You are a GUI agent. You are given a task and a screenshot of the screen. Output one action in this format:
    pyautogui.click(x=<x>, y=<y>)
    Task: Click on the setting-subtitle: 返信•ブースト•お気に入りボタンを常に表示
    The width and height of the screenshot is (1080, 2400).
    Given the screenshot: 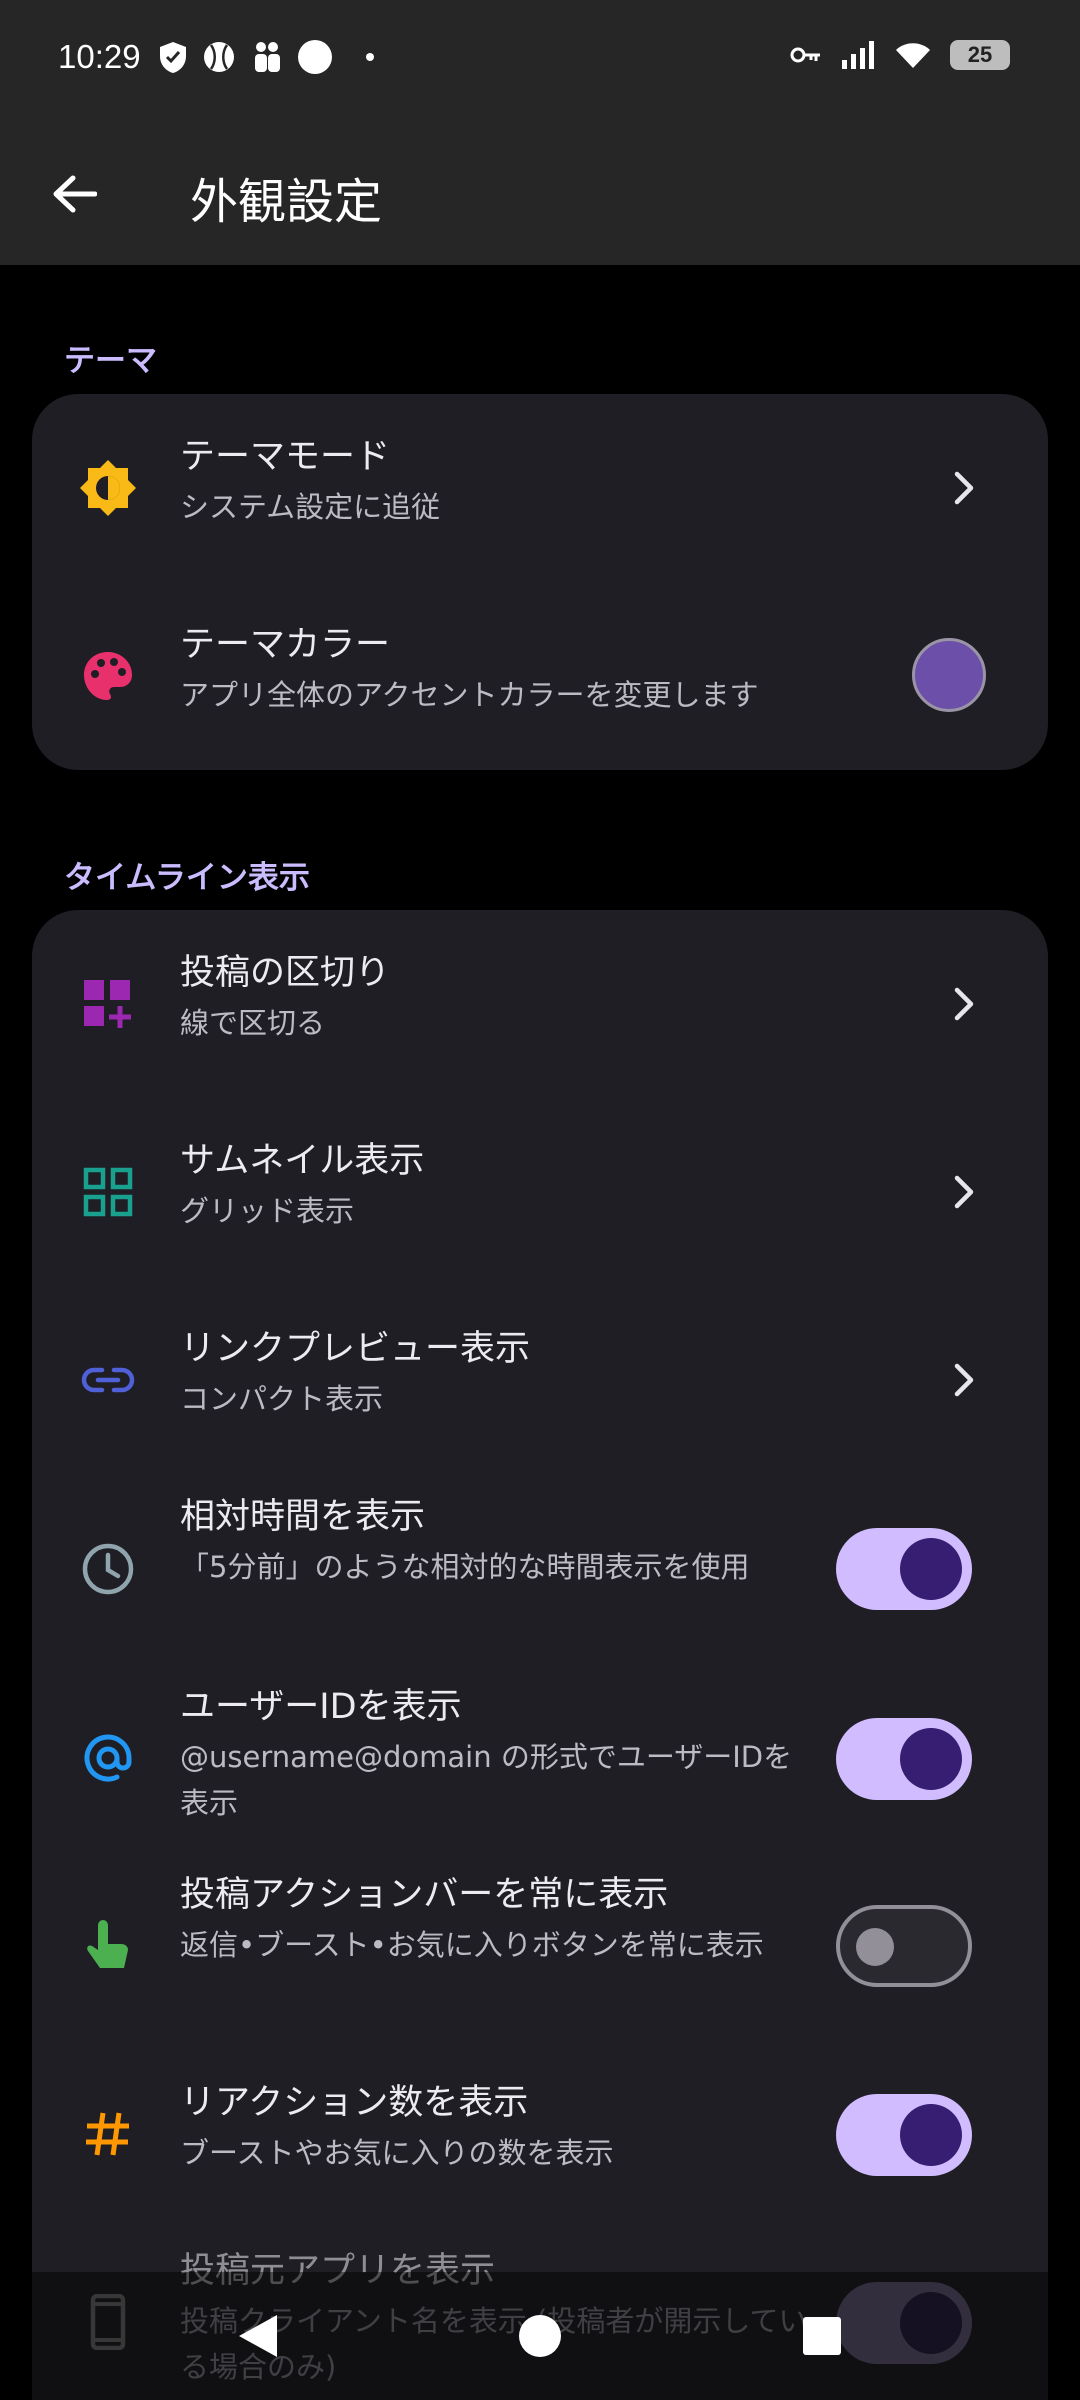 What is the action you would take?
    pyautogui.click(x=472, y=1945)
    